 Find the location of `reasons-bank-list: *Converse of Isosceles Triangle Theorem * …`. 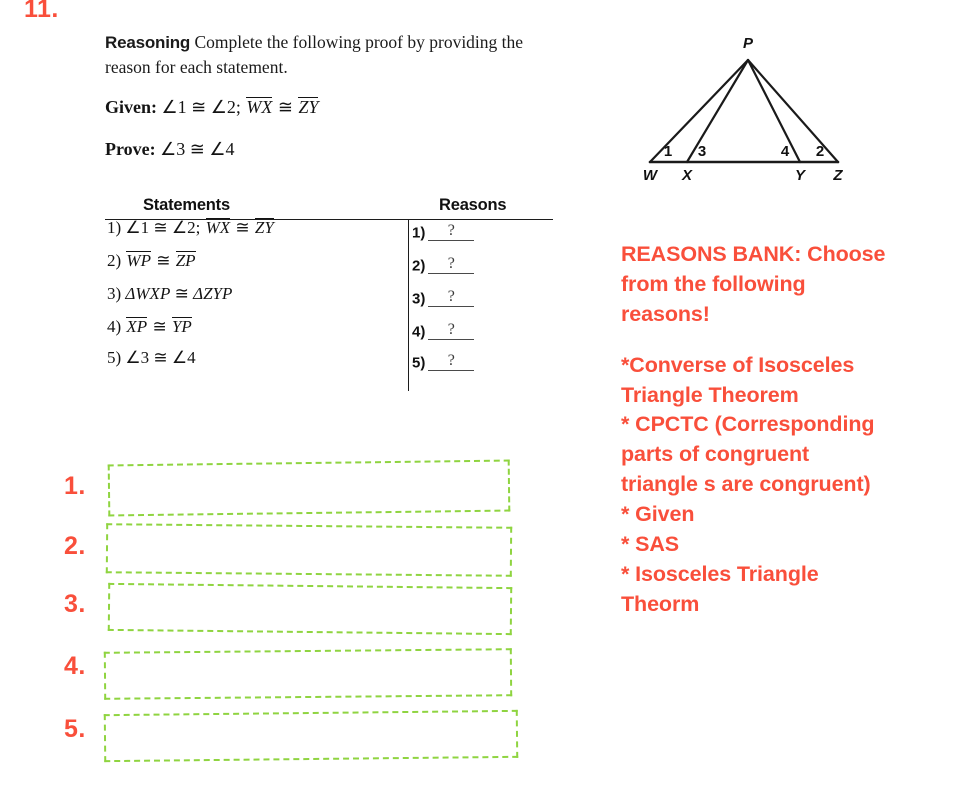

reasons-bank-list: *Converse of Isosceles Triangle Theorem * … is located at coordinates (789, 485).